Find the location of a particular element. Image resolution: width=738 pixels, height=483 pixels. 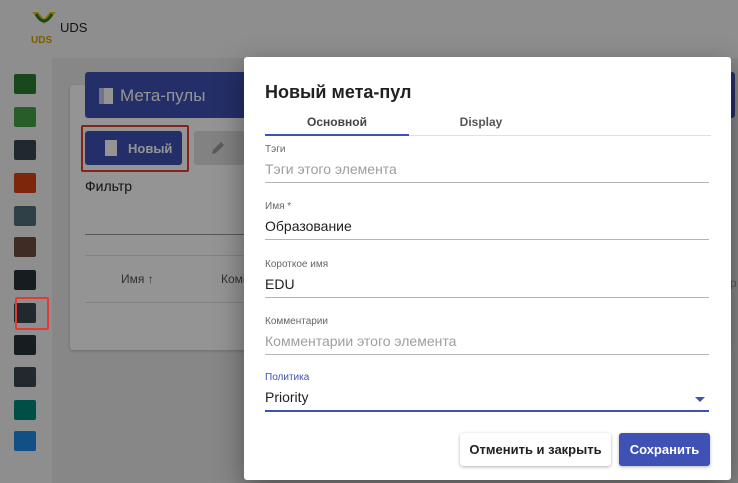

name-label: Имя * is located at coordinates (278, 206).